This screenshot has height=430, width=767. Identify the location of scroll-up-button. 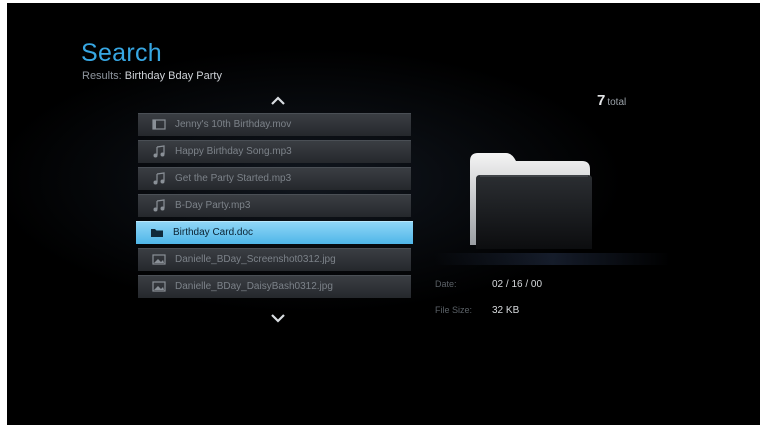
(278, 100).